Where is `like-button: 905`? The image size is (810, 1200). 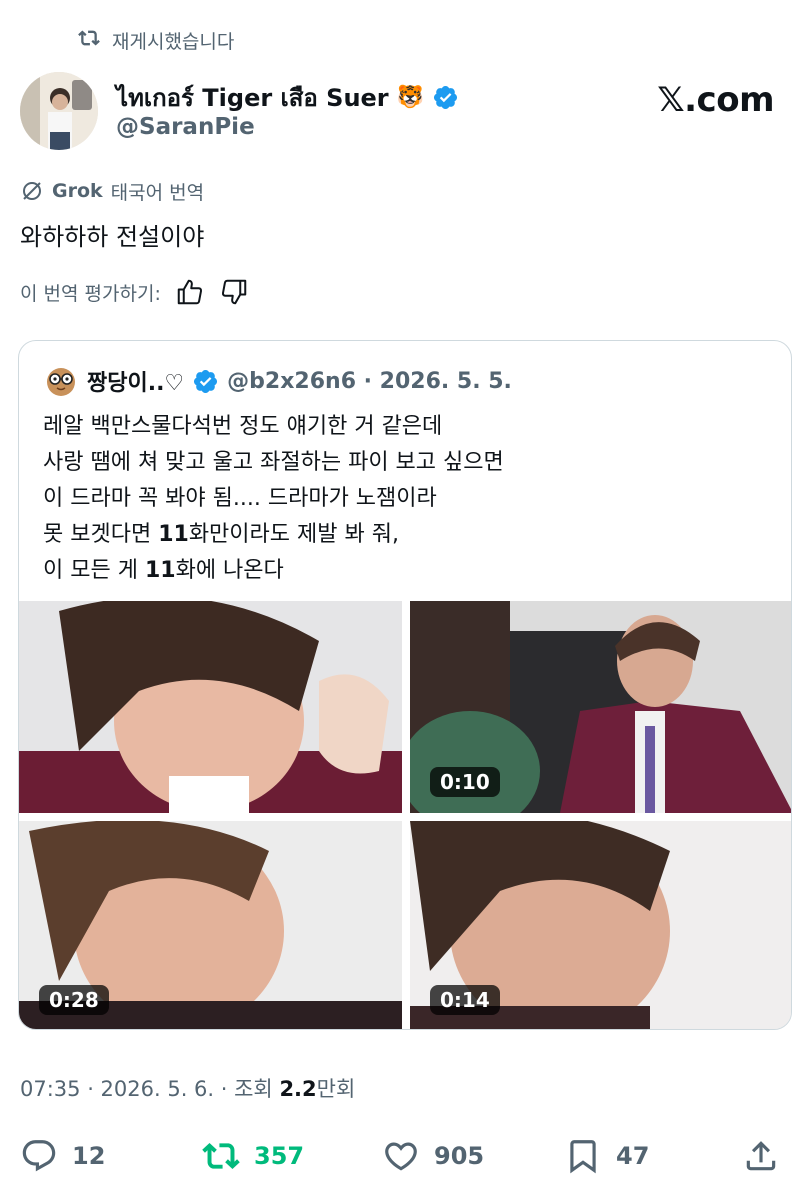 like-button: 905 is located at coordinates (433, 1156).